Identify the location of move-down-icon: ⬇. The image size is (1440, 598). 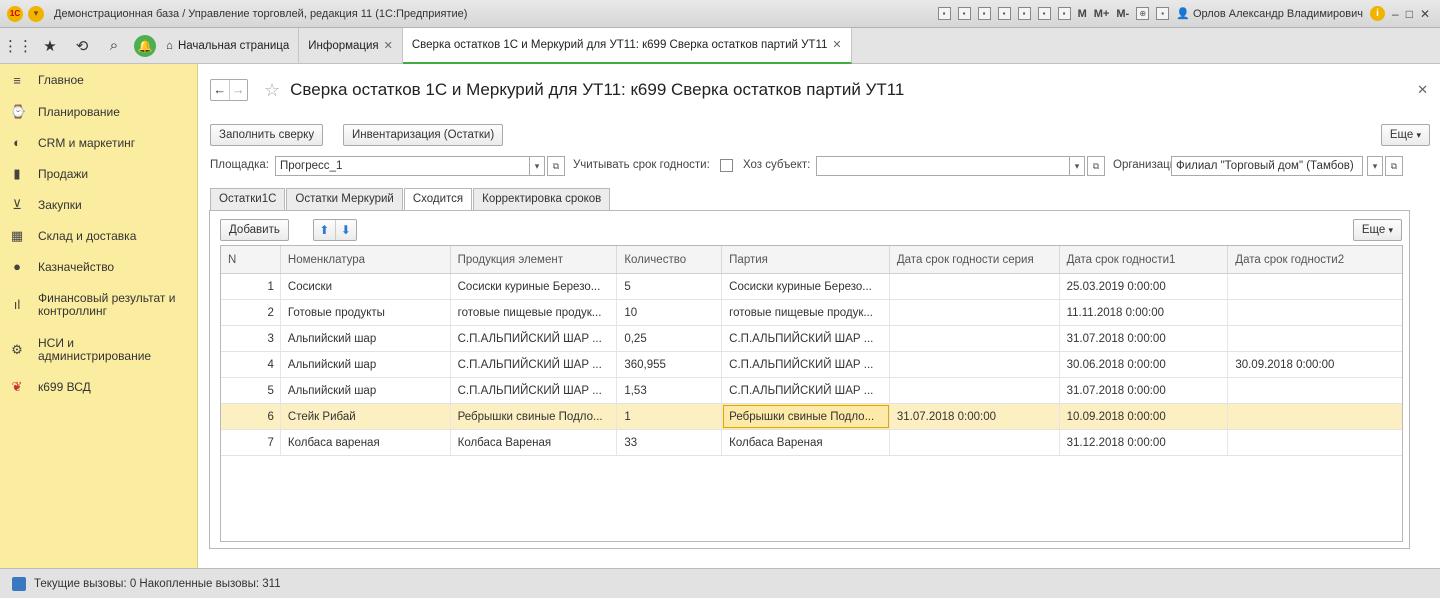
(345, 230).